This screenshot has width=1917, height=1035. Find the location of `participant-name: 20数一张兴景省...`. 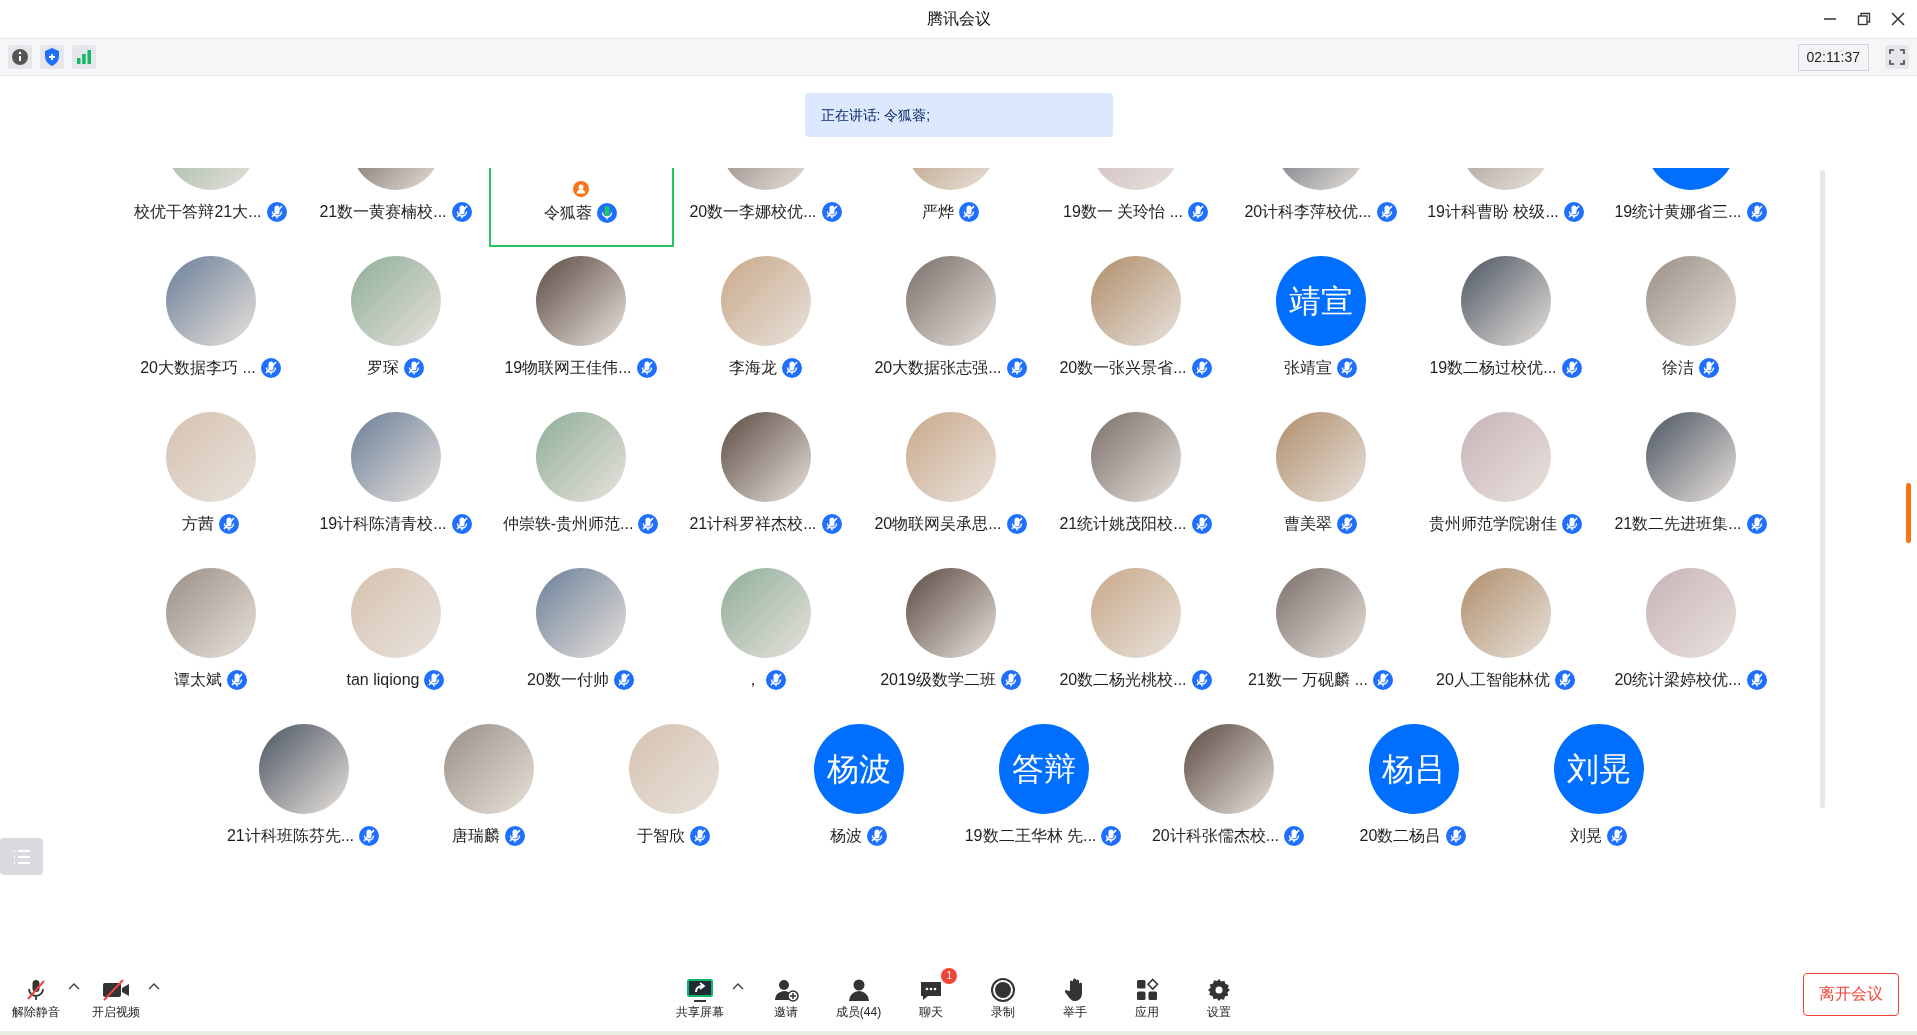

participant-name: 20数一张兴景省... is located at coordinates (1123, 368).